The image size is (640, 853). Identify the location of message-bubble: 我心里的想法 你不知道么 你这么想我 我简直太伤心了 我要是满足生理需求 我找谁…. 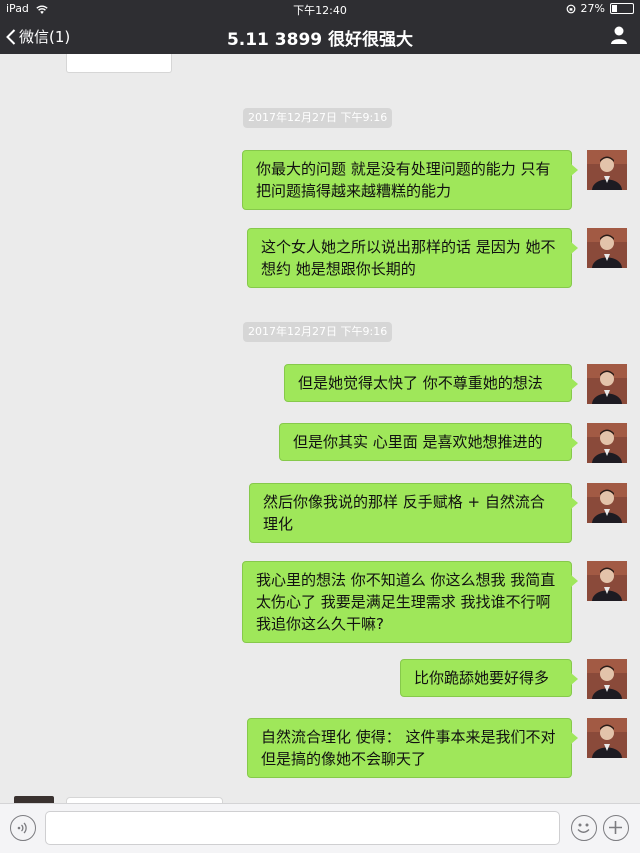
(410, 602).